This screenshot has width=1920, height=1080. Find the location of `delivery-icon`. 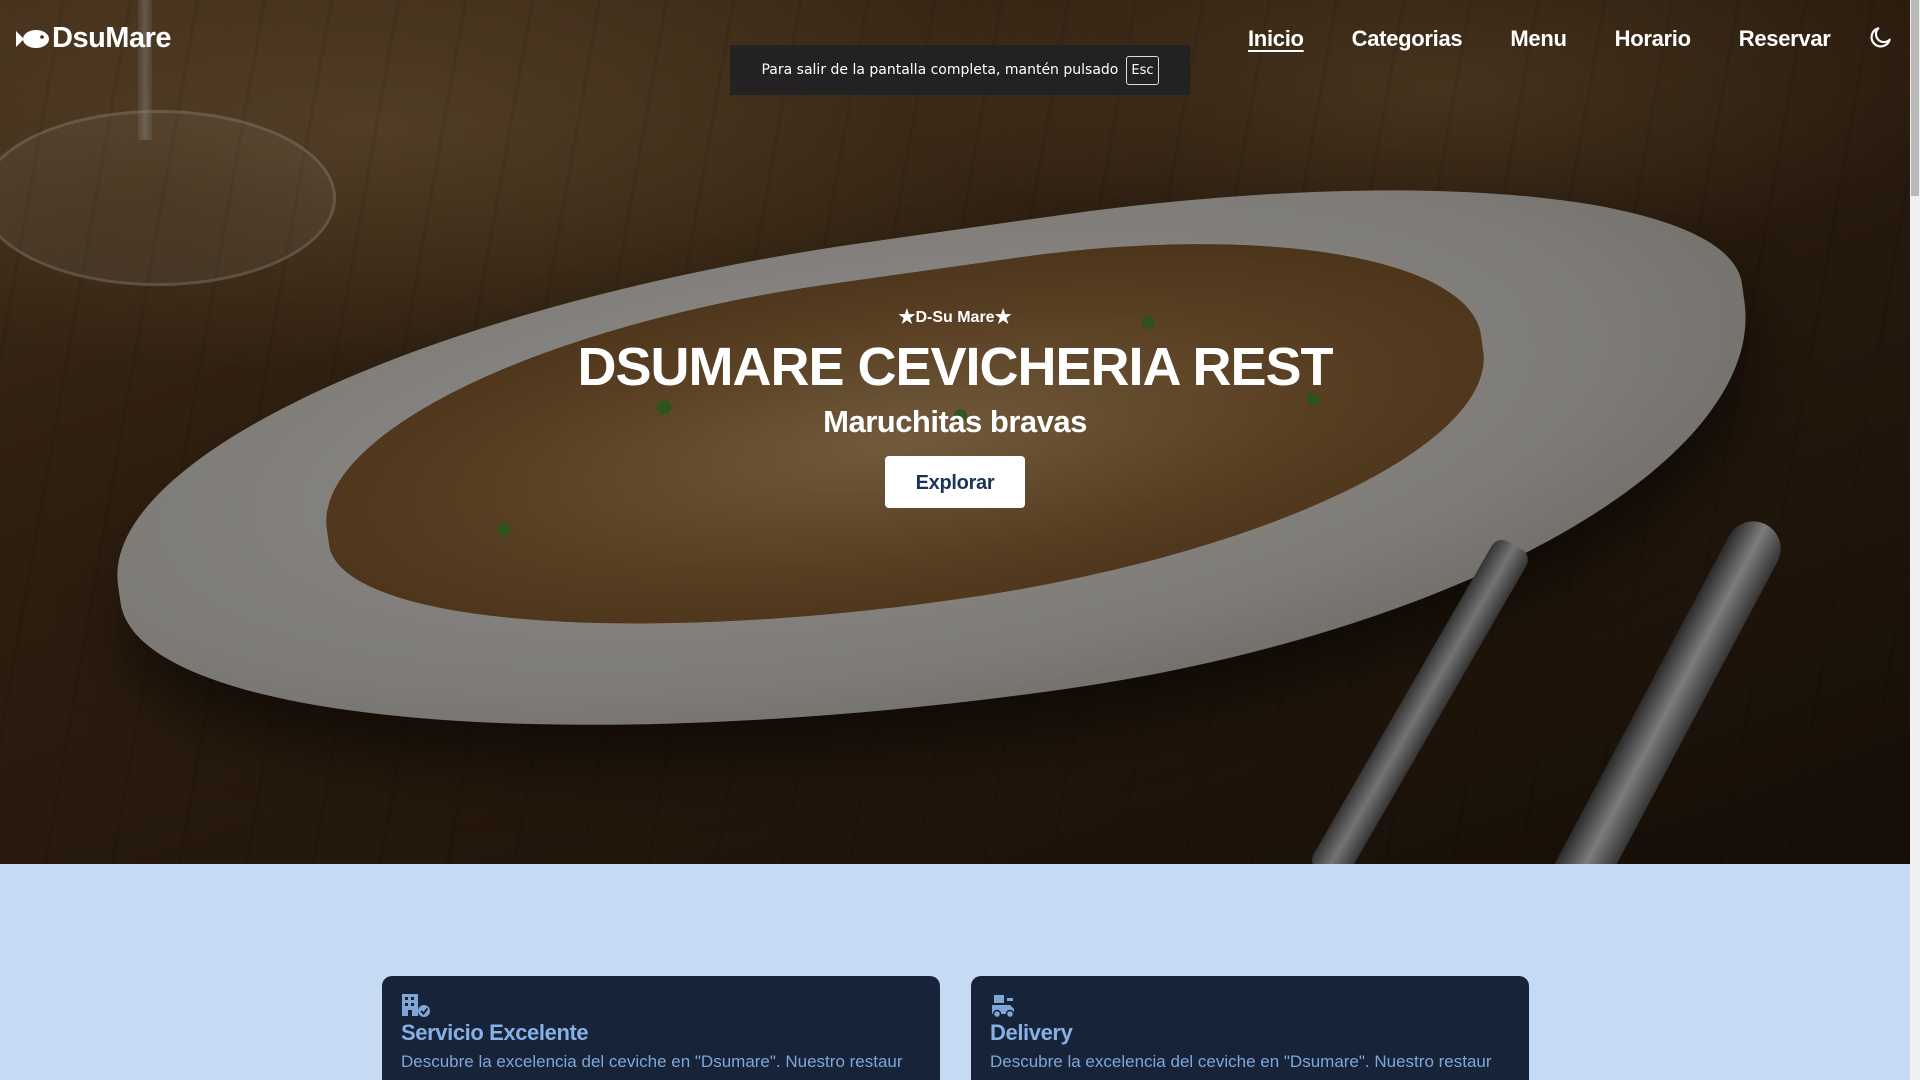

delivery-icon is located at coordinates (1003, 1007).